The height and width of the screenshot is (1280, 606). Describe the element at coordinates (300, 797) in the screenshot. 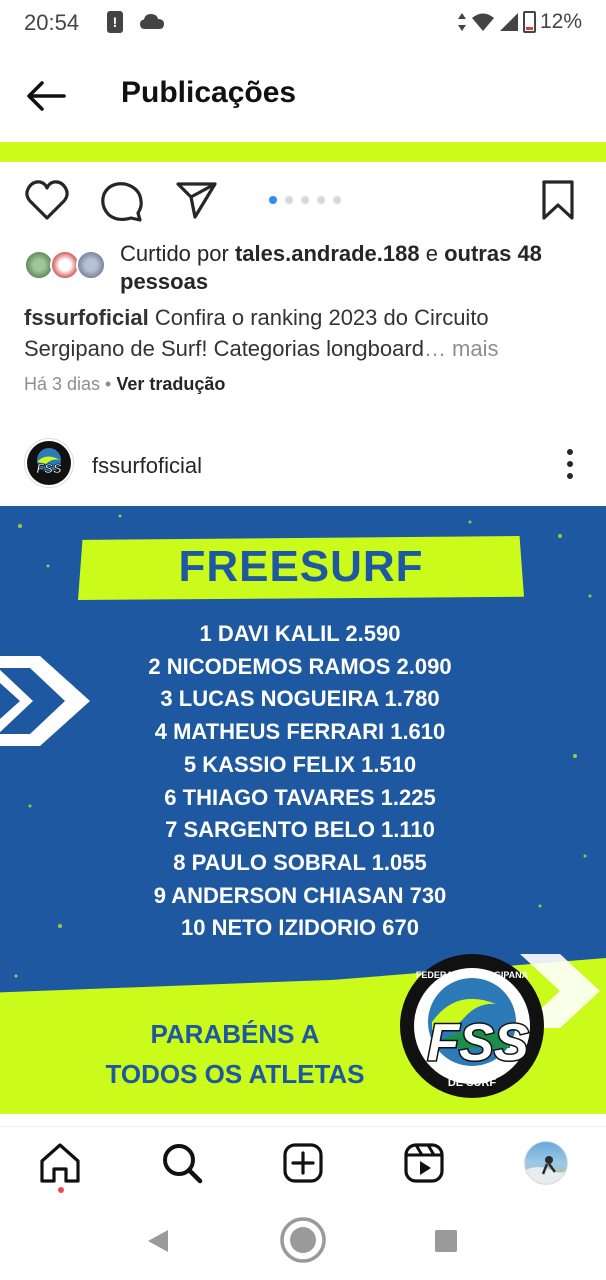

I see `ranking-entry: 6 THIAGO TAVARES 1.225` at that location.